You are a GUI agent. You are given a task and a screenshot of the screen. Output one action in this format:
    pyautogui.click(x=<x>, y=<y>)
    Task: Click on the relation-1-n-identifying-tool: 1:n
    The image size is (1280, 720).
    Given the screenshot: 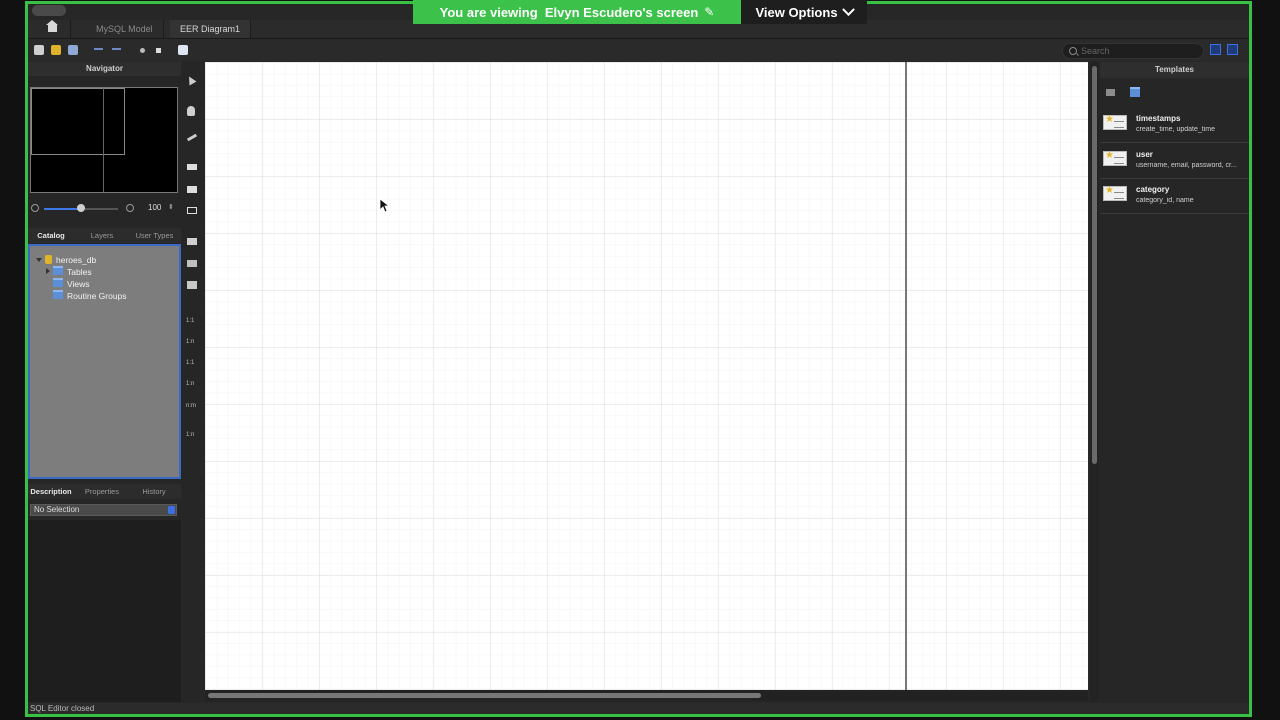 What is the action you would take?
    pyautogui.click(x=190, y=384)
    